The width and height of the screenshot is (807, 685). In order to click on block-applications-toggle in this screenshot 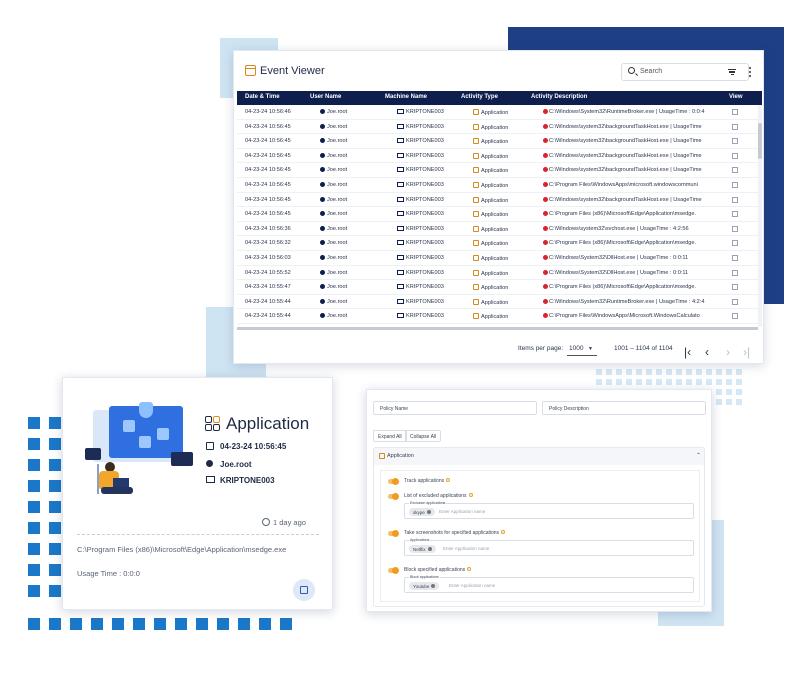, I will do `click(393, 570)`.